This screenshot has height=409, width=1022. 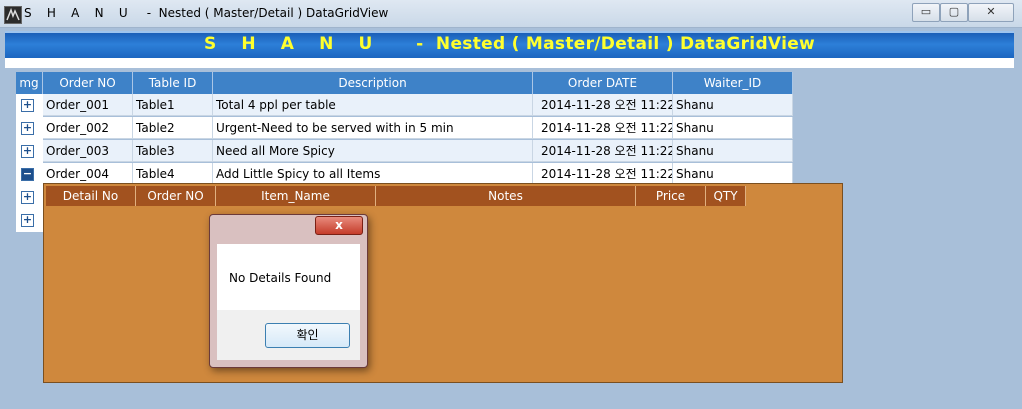 I want to click on dialog-body: No Details Found, so click(x=288, y=277).